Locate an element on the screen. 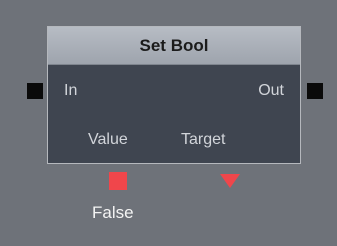  value-default-text: False is located at coordinates (113, 213).